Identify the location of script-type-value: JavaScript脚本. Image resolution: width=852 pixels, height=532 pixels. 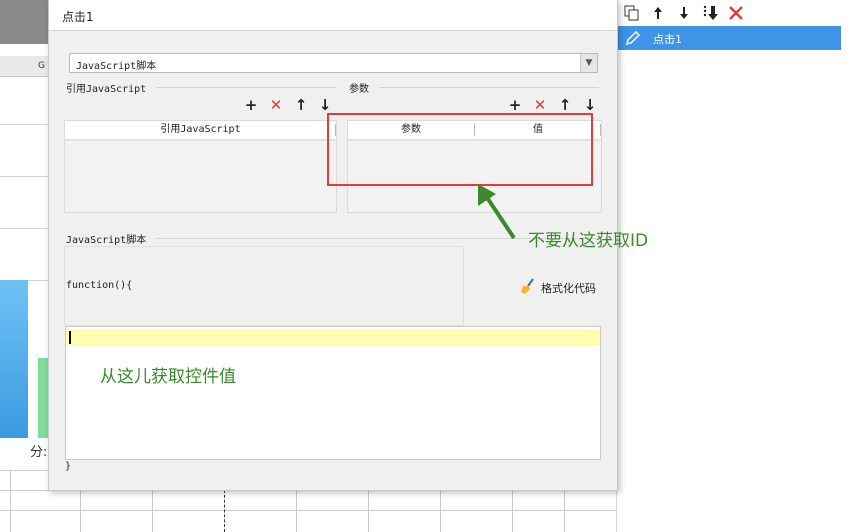
(116, 66).